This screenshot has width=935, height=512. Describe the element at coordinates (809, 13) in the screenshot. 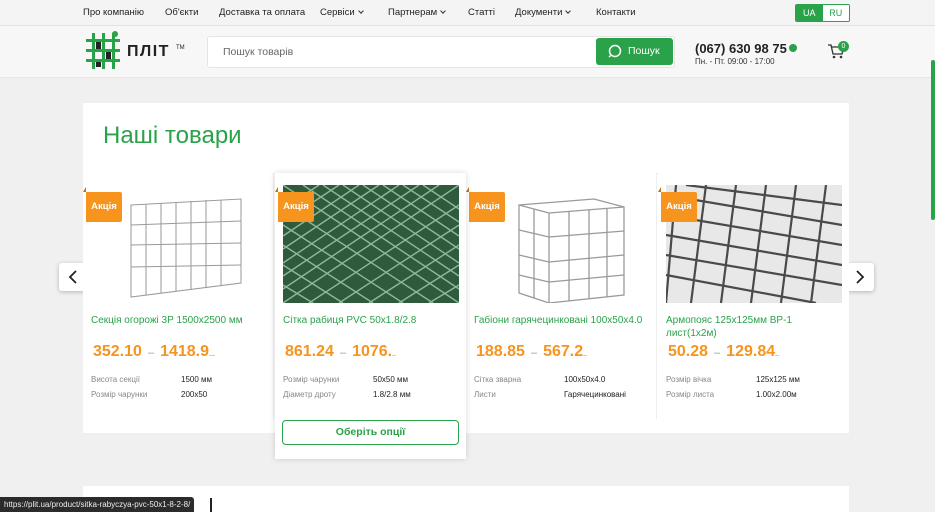

I see `lang-ua: UA` at that location.